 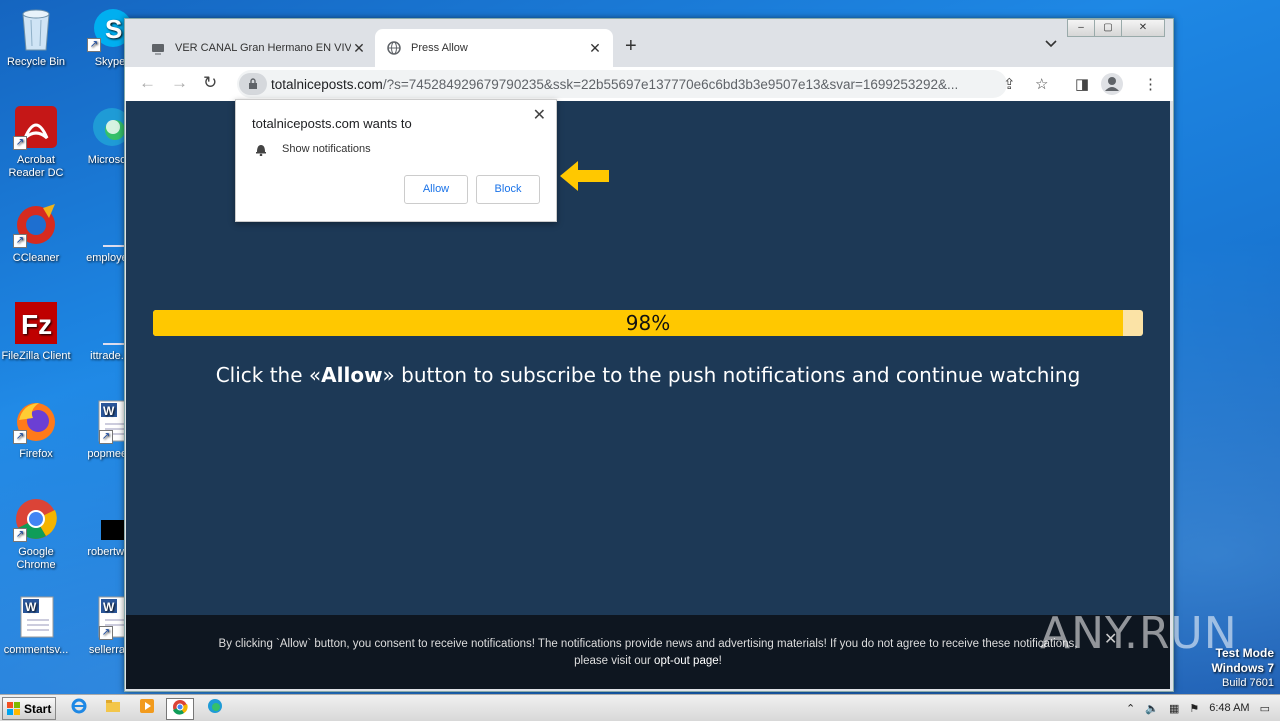 I want to click on tab-gran-hermano: VER CANAL Gran Hermano EN VIVO ✕, so click(x=258, y=48).